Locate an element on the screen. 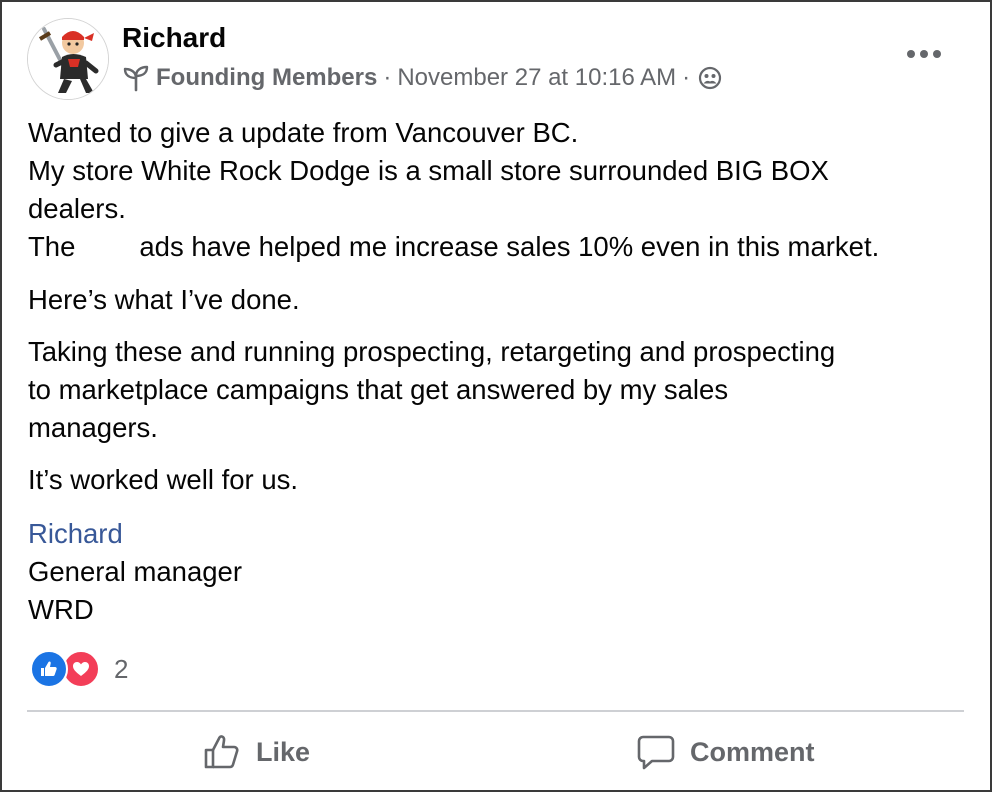 The width and height of the screenshot is (992, 792). thumbs-up-icon is located at coordinates (221, 752).